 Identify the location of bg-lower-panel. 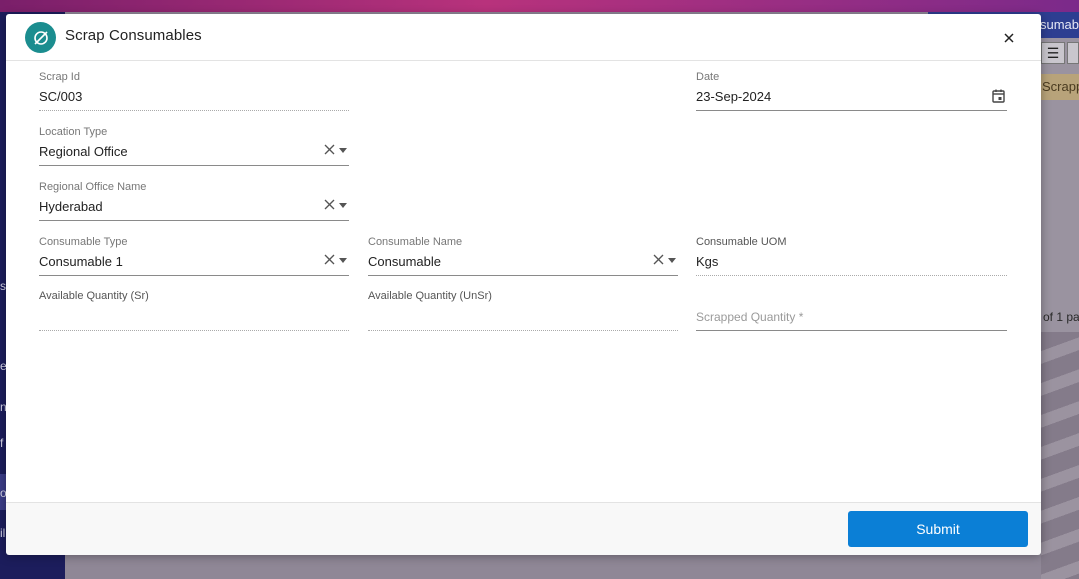
(1060, 455).